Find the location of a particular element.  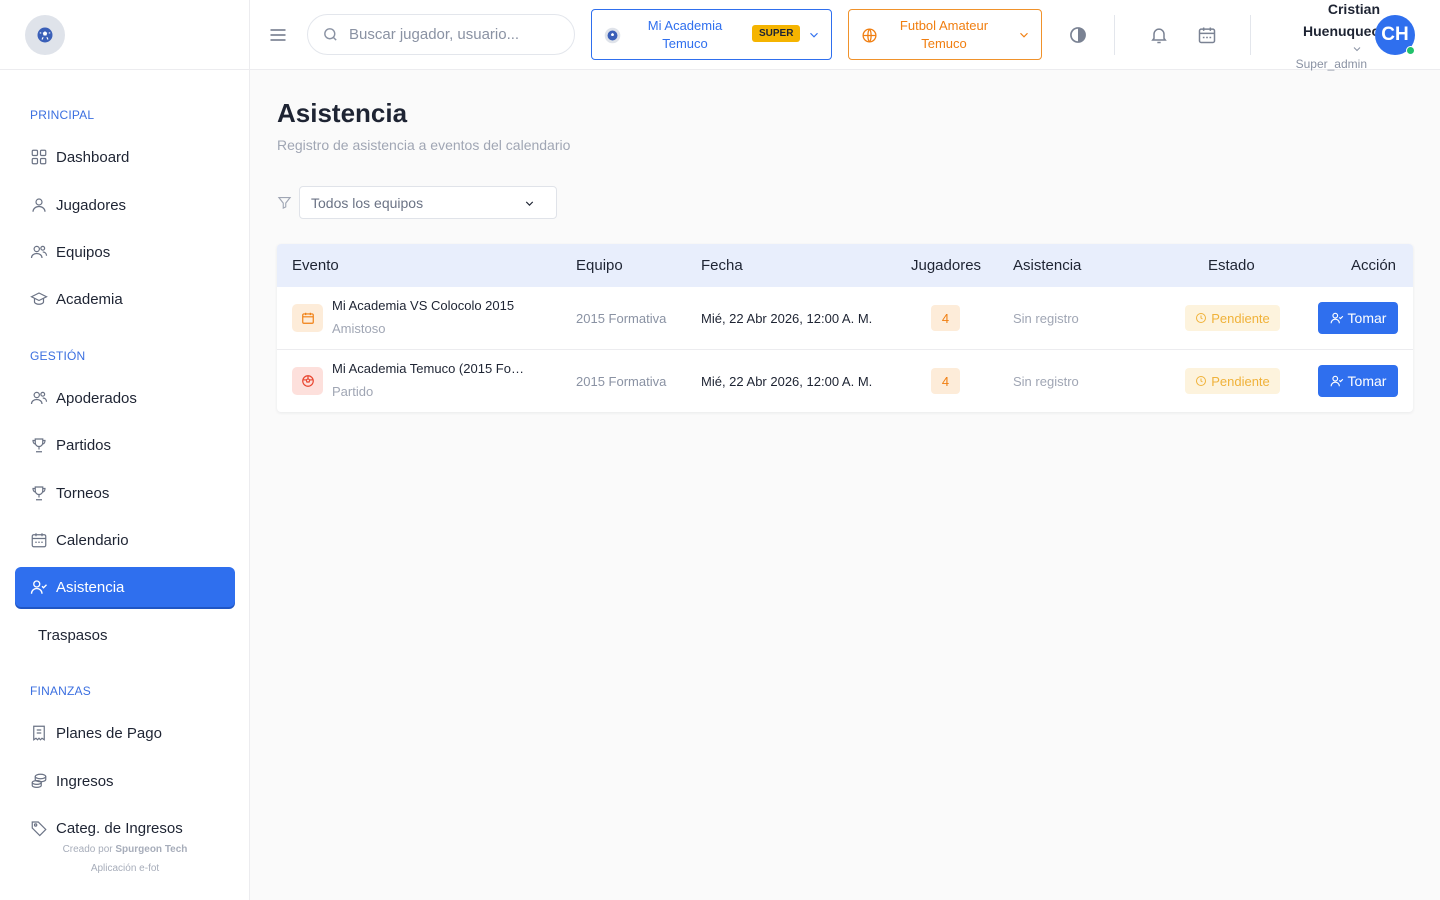

user-role: Super_admin is located at coordinates (1331, 64).